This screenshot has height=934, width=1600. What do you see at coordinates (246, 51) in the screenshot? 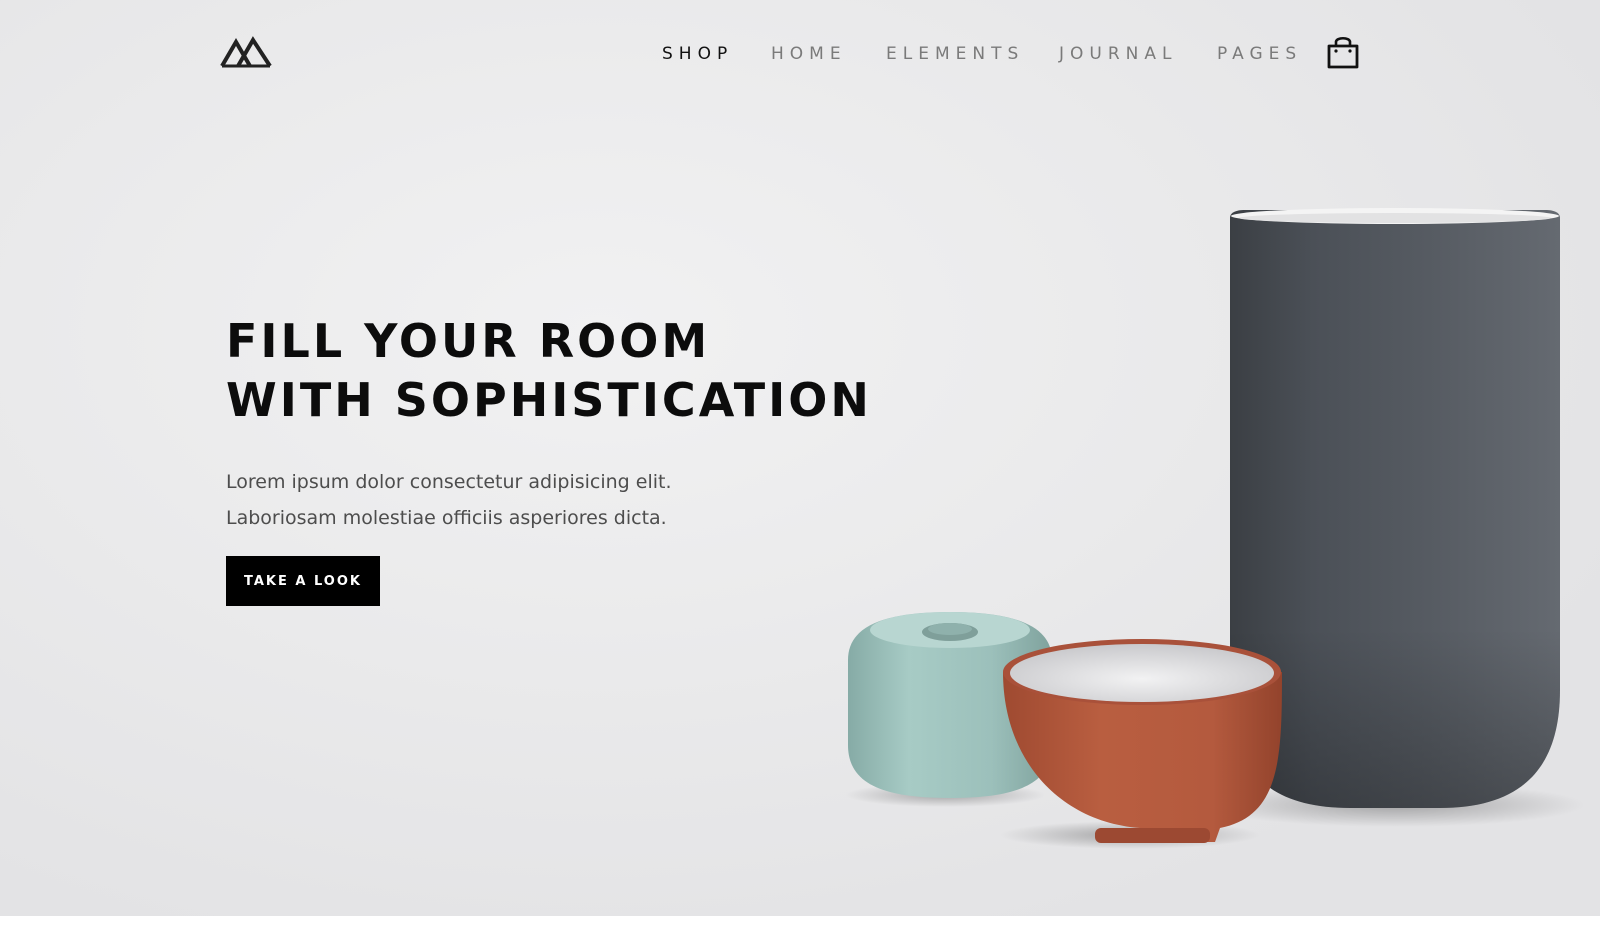
I see `brand-logo-icon` at bounding box center [246, 51].